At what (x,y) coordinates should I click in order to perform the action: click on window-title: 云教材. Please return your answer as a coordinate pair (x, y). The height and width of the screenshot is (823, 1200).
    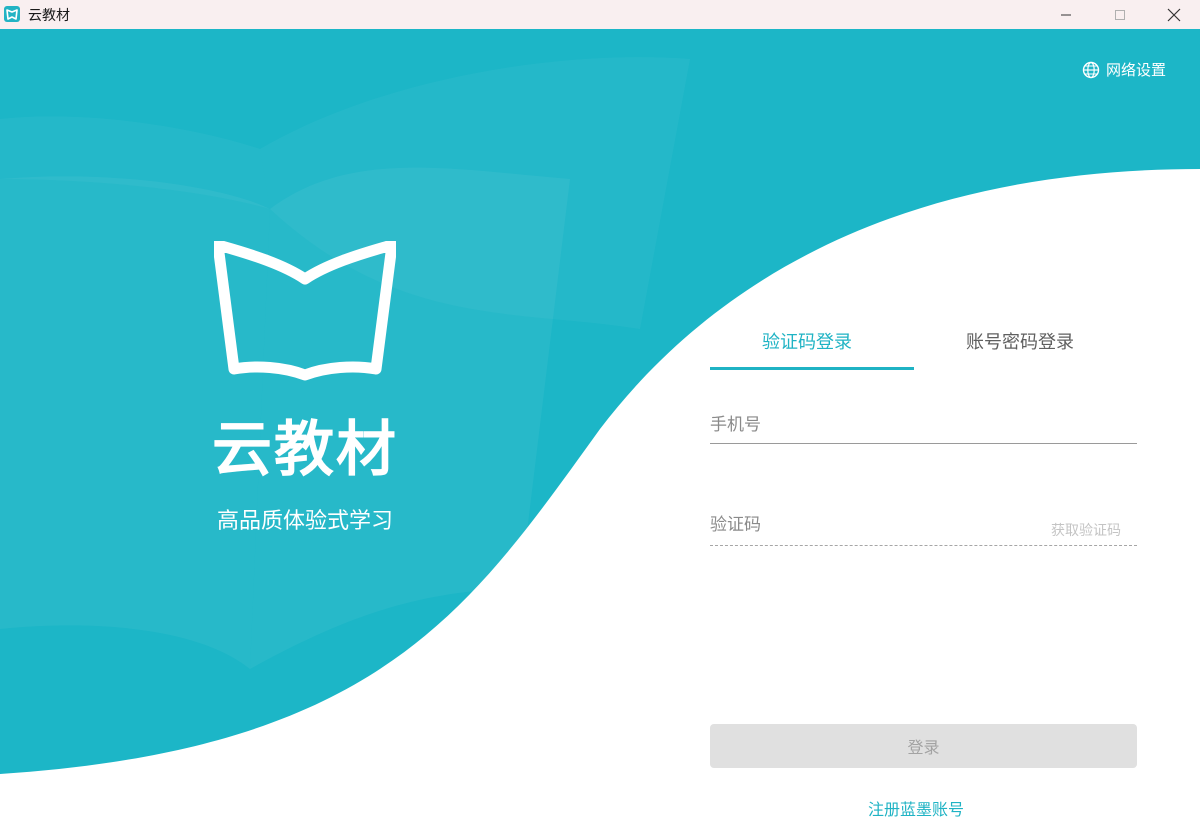
    Looking at the image, I should click on (49, 16).